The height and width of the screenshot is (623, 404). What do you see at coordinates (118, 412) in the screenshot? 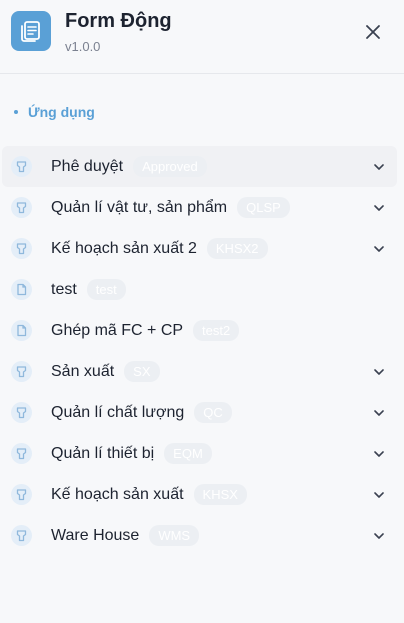
I see `menu-item-label: Quản lí chất lượng` at bounding box center [118, 412].